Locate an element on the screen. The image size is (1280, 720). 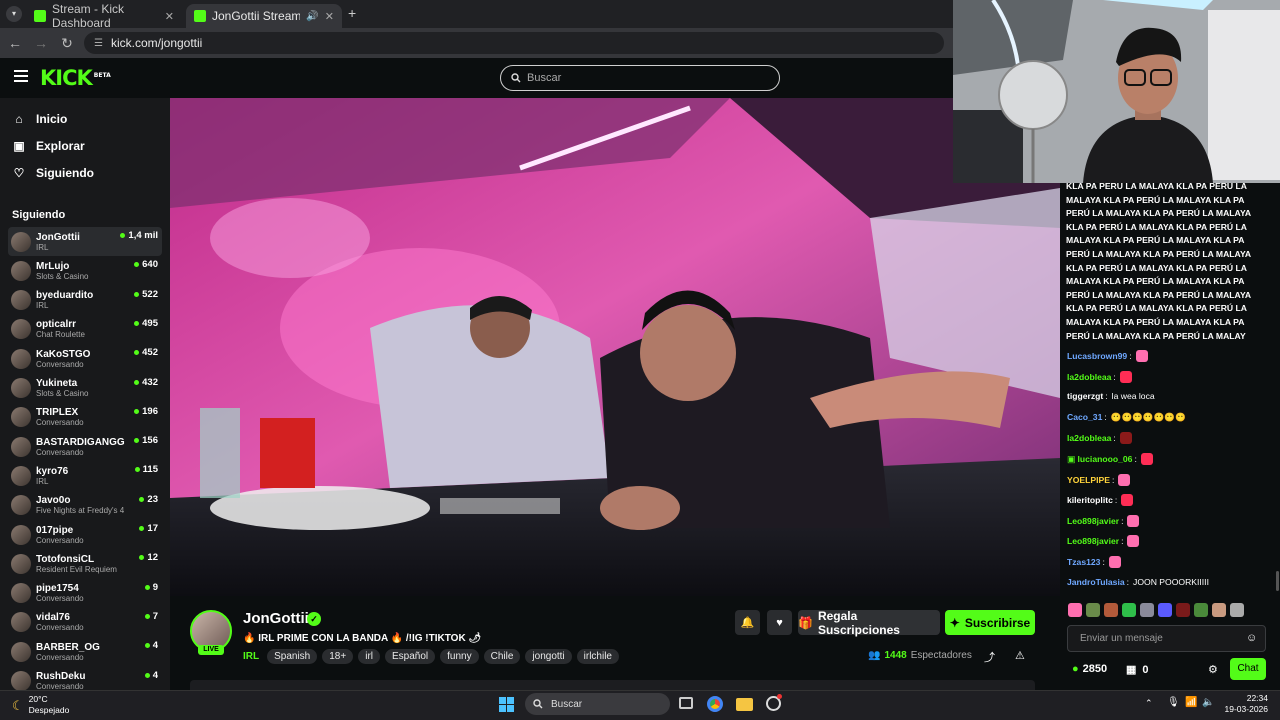
speaker-icon: 🔊 is located at coordinates (312, 16).